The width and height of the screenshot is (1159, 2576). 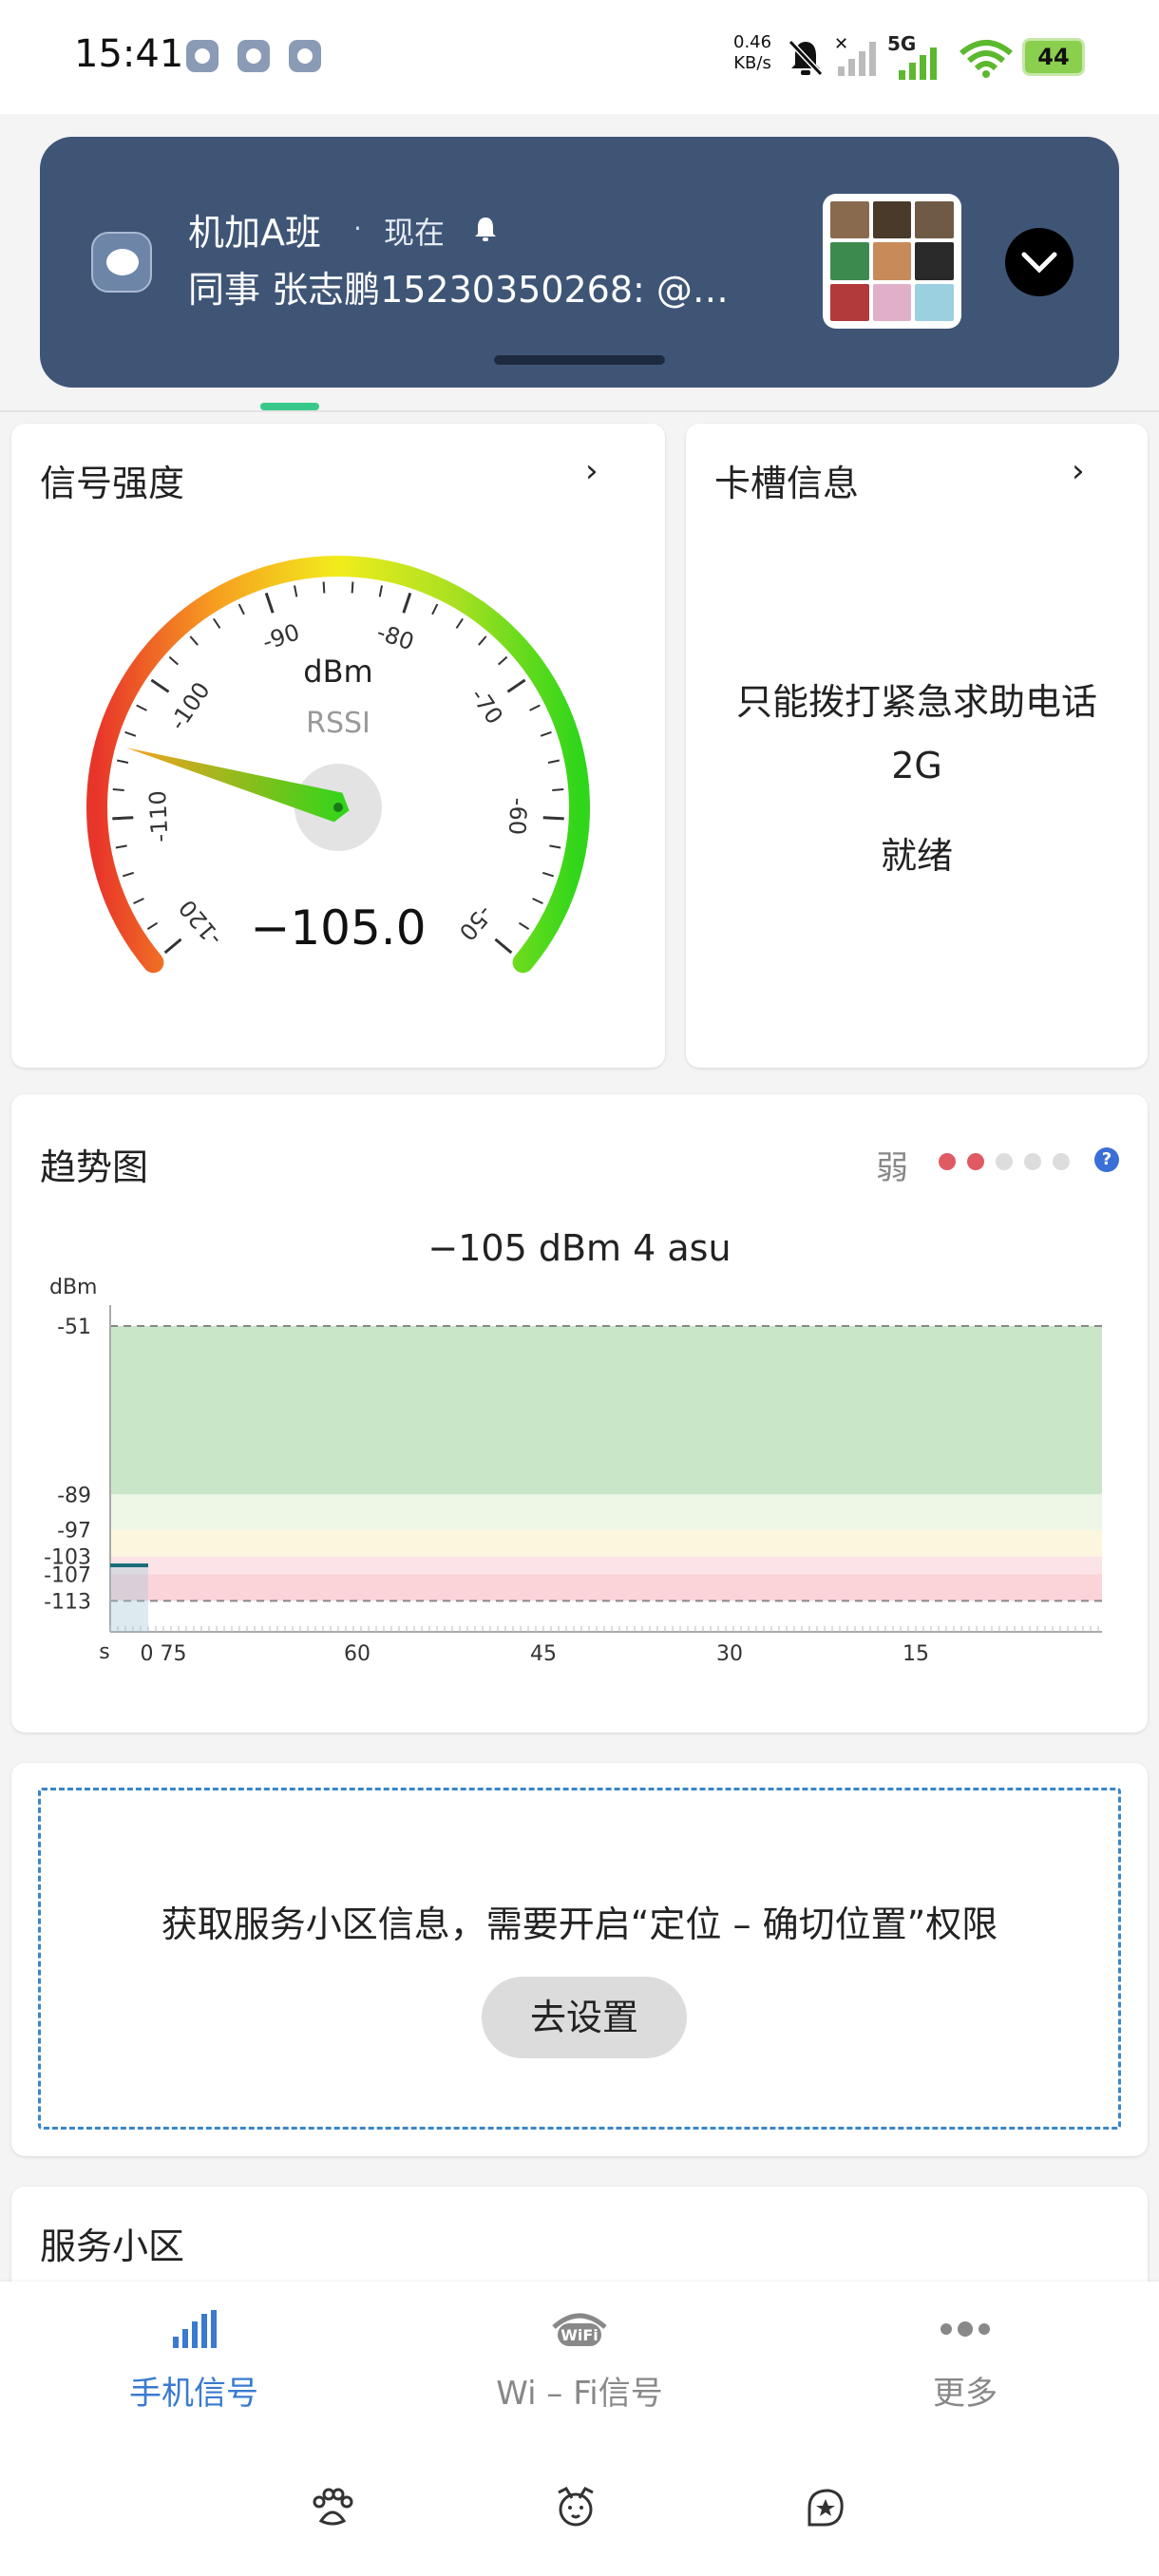 I want to click on battery-icon: 44, so click(x=1053, y=57).